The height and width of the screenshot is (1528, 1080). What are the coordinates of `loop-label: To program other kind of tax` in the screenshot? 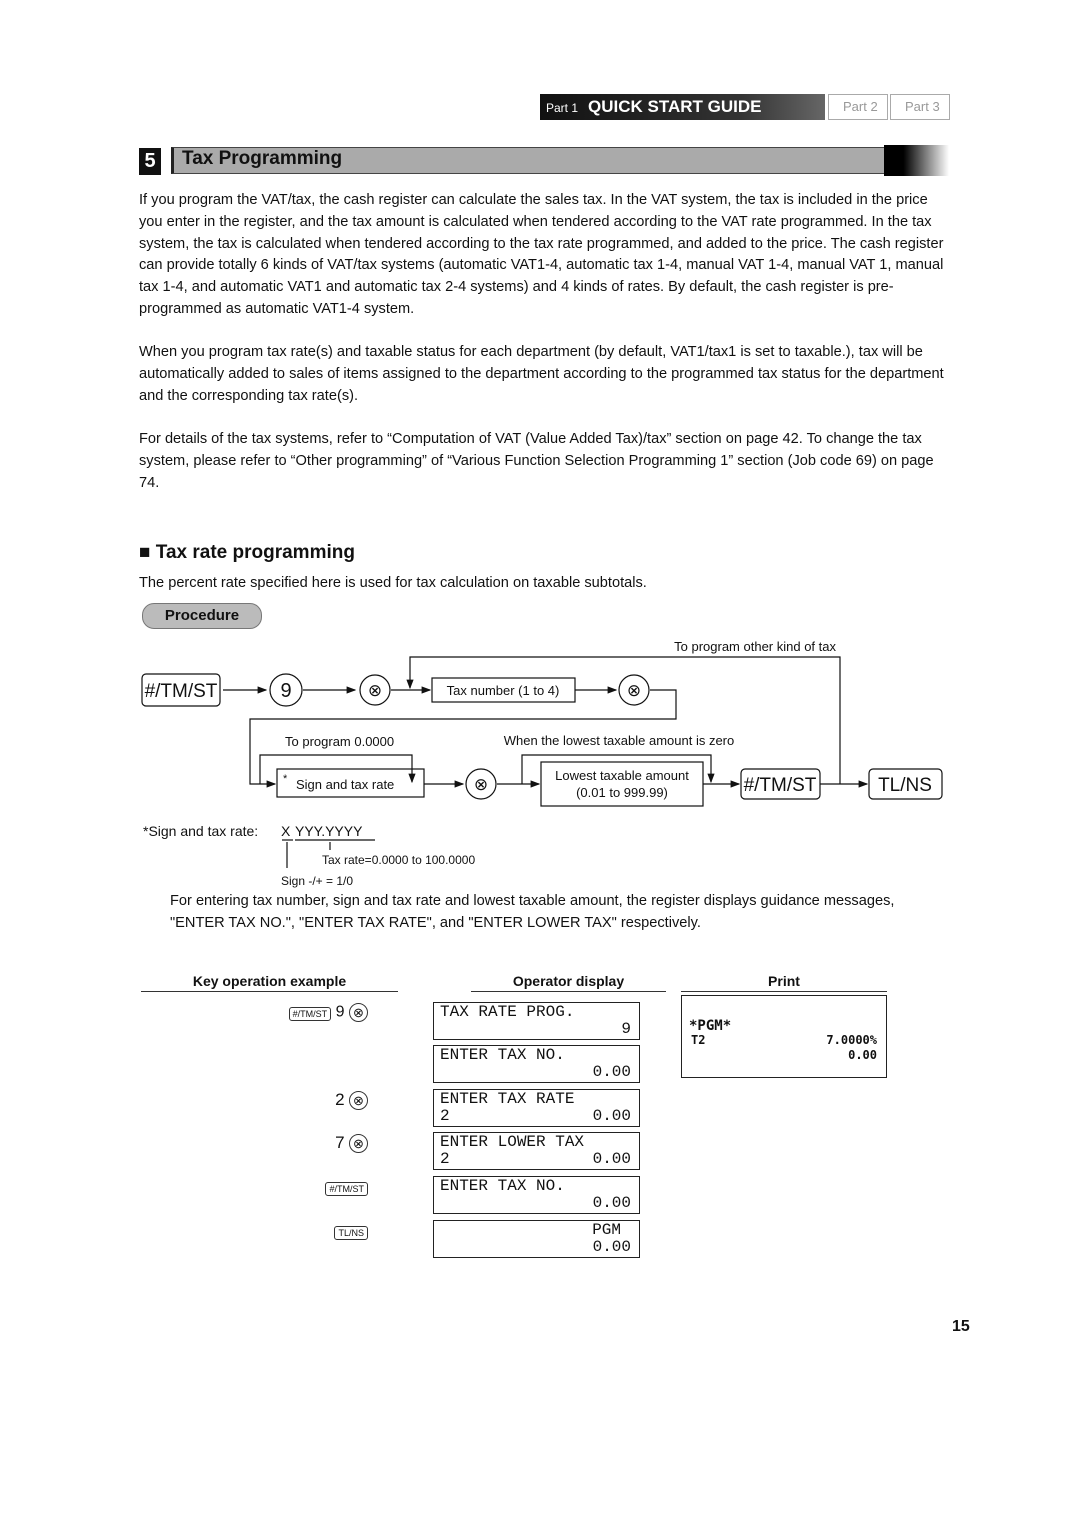 It's located at (755, 646).